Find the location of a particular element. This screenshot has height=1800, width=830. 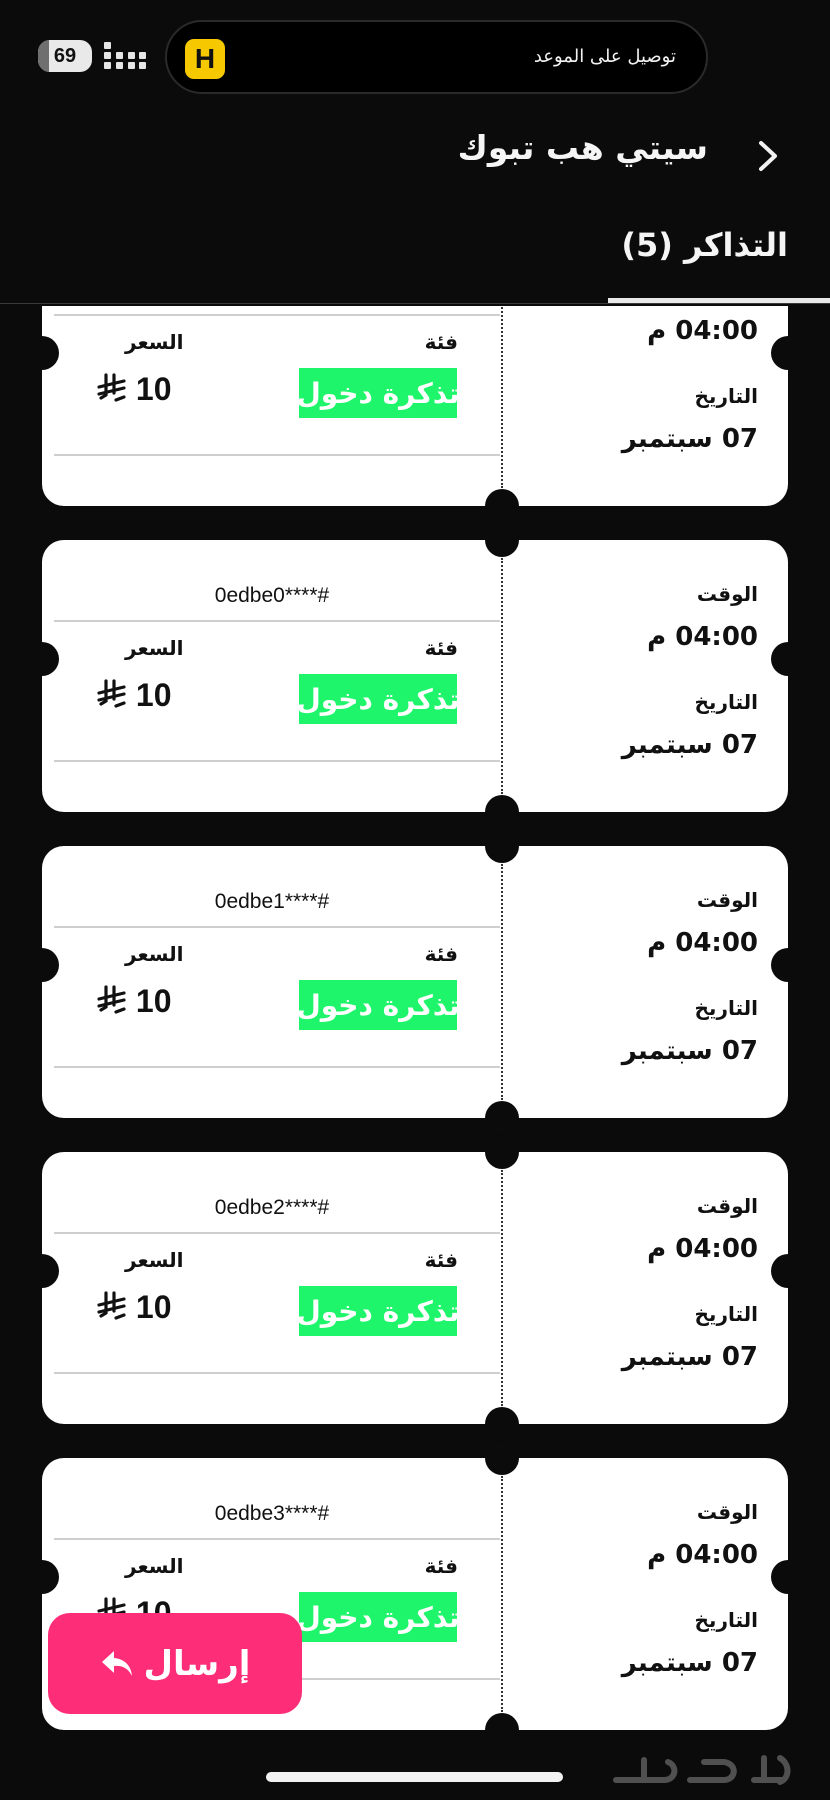

chevron-right-icon is located at coordinates (768, 156).